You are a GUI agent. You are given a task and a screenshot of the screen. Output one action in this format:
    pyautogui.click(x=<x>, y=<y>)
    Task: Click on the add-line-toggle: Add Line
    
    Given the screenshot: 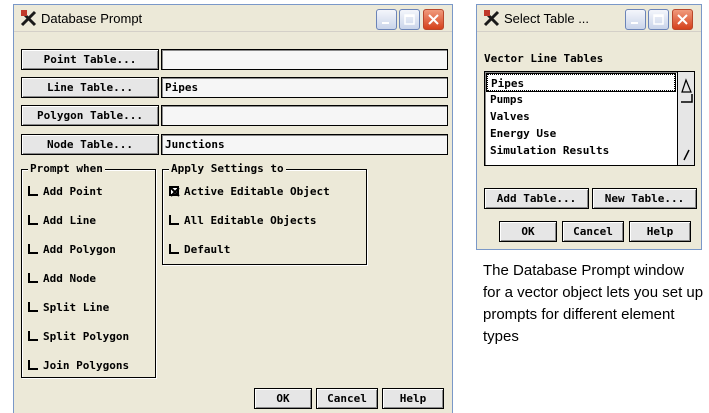 What is the action you would take?
    pyautogui.click(x=62, y=221)
    